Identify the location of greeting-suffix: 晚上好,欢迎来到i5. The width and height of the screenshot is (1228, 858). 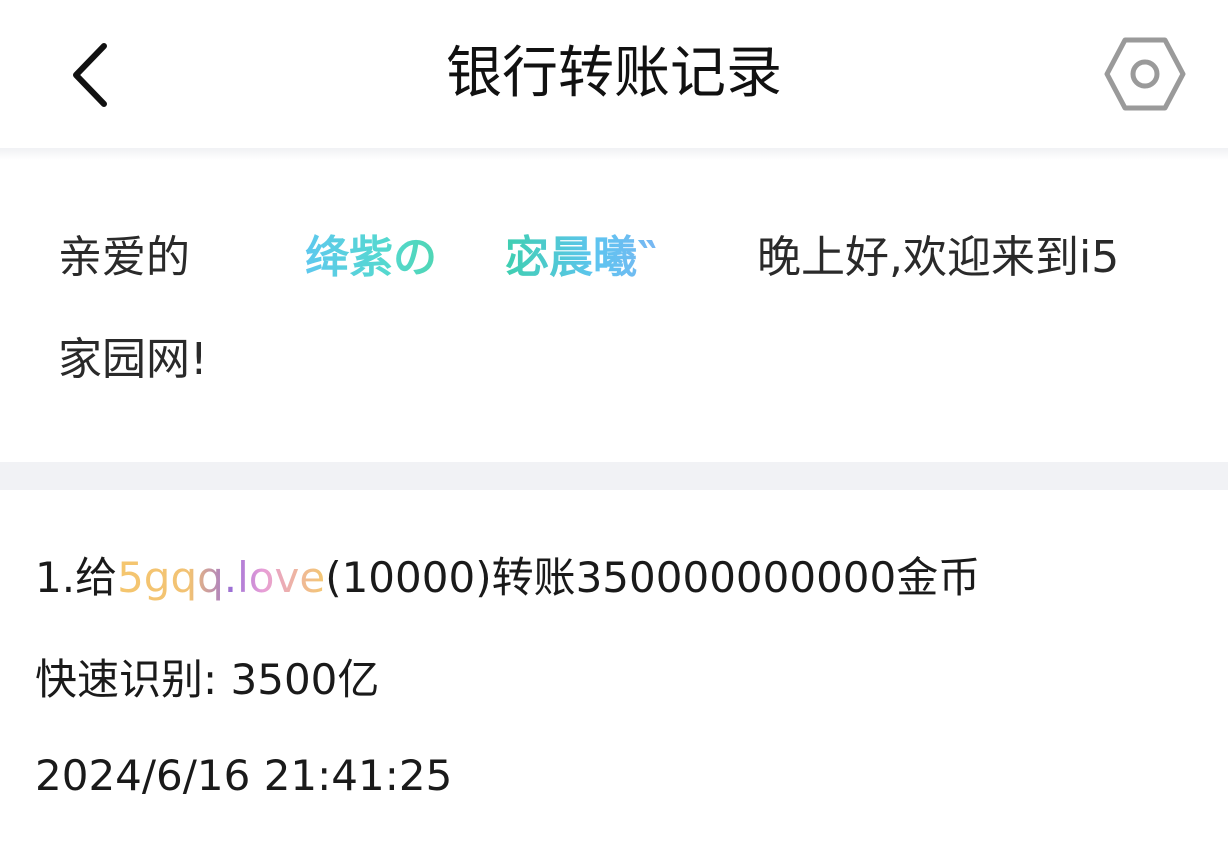
(938, 257).